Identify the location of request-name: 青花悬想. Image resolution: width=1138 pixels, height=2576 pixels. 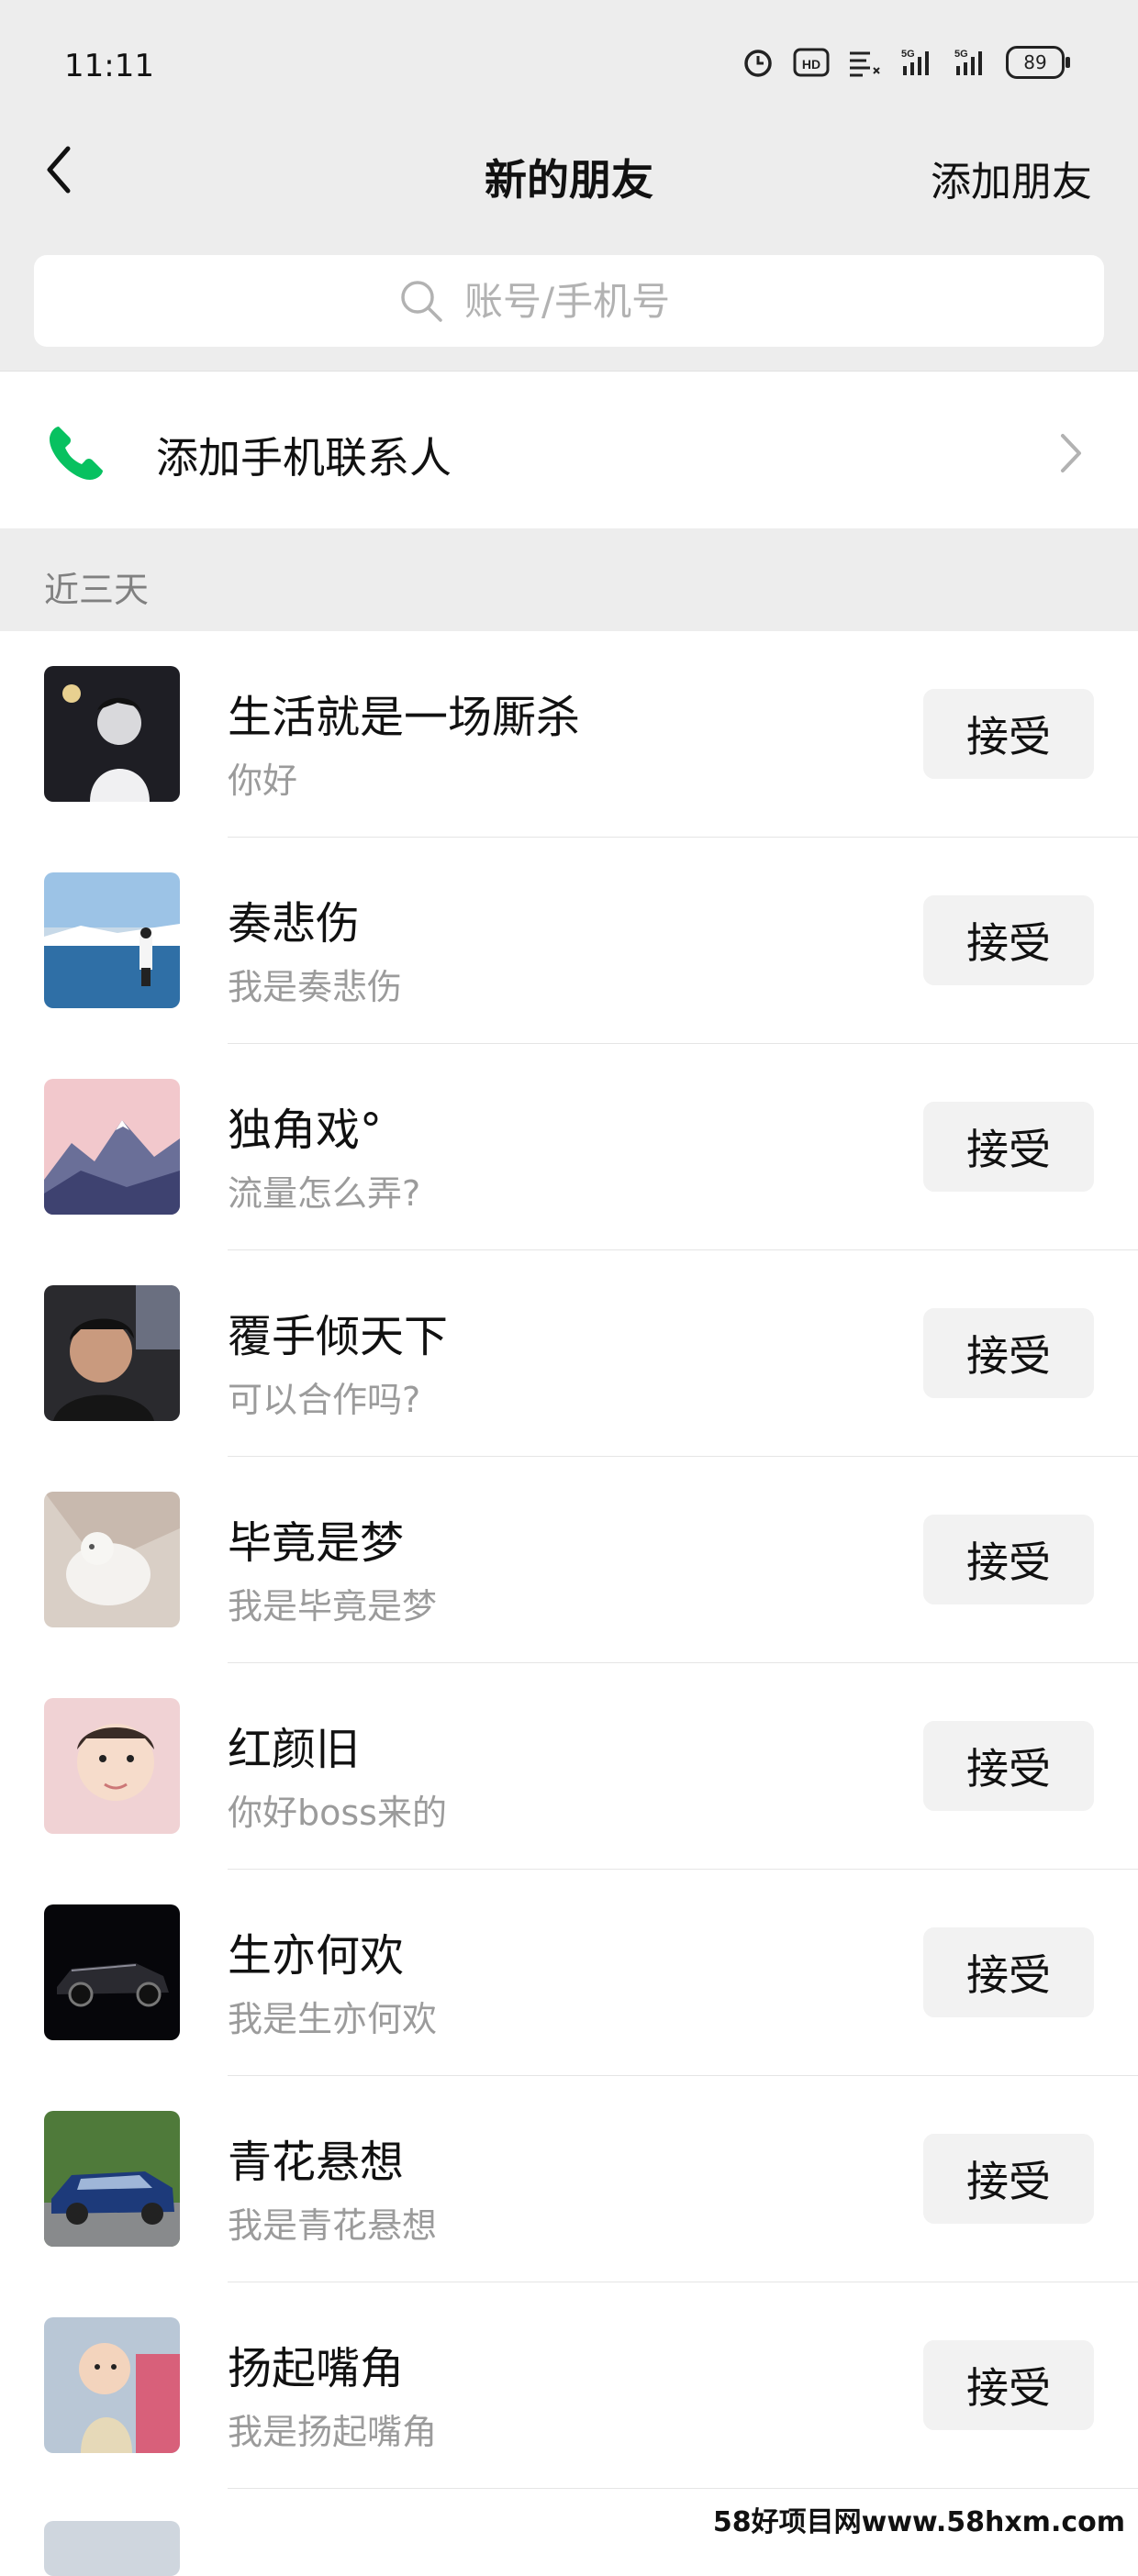
(316, 2162).